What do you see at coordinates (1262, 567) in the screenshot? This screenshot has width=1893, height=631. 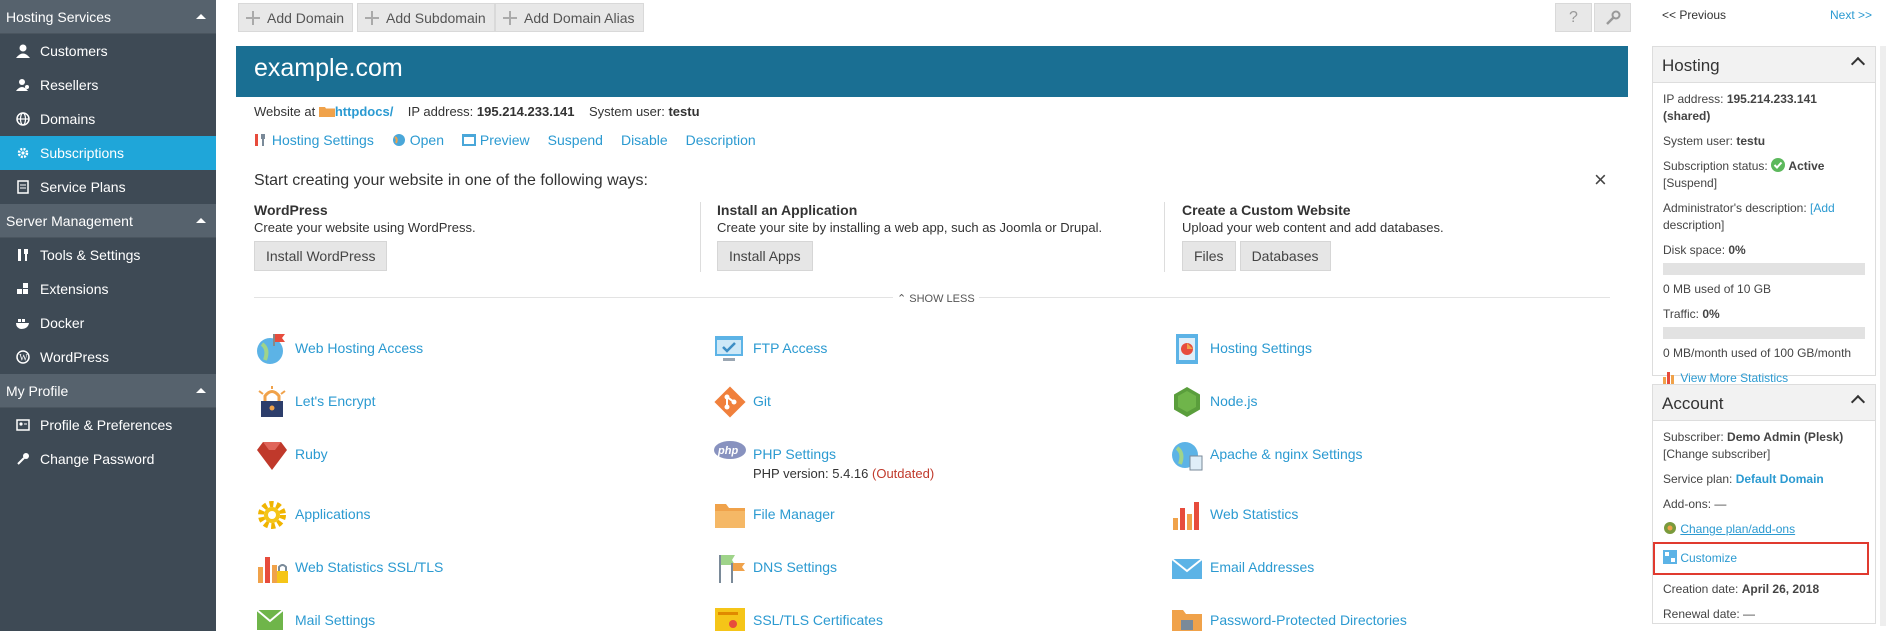 I see `tool-label: Email Addresses` at bounding box center [1262, 567].